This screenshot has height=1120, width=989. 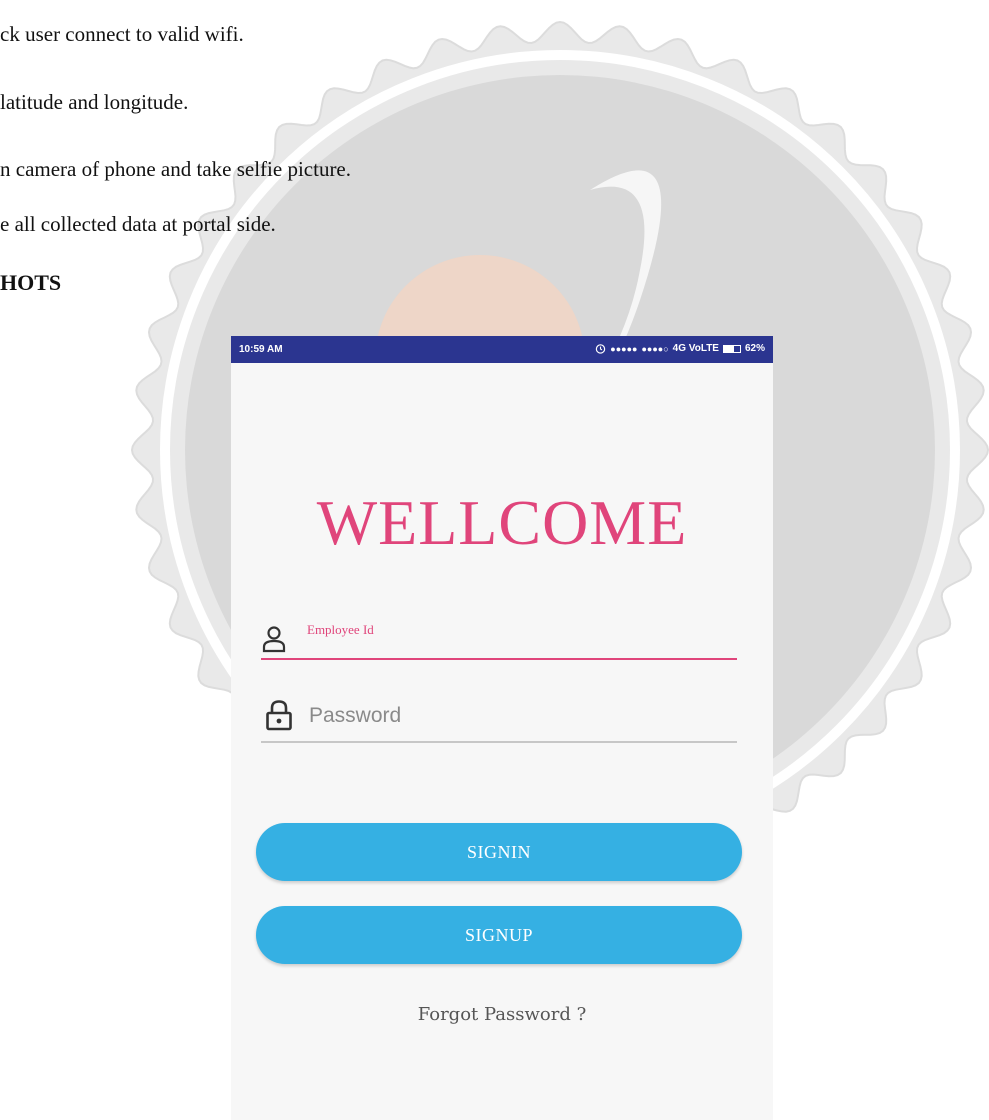 What do you see at coordinates (502, 522) in the screenshot?
I see `welcome-title: WELLCOME` at bounding box center [502, 522].